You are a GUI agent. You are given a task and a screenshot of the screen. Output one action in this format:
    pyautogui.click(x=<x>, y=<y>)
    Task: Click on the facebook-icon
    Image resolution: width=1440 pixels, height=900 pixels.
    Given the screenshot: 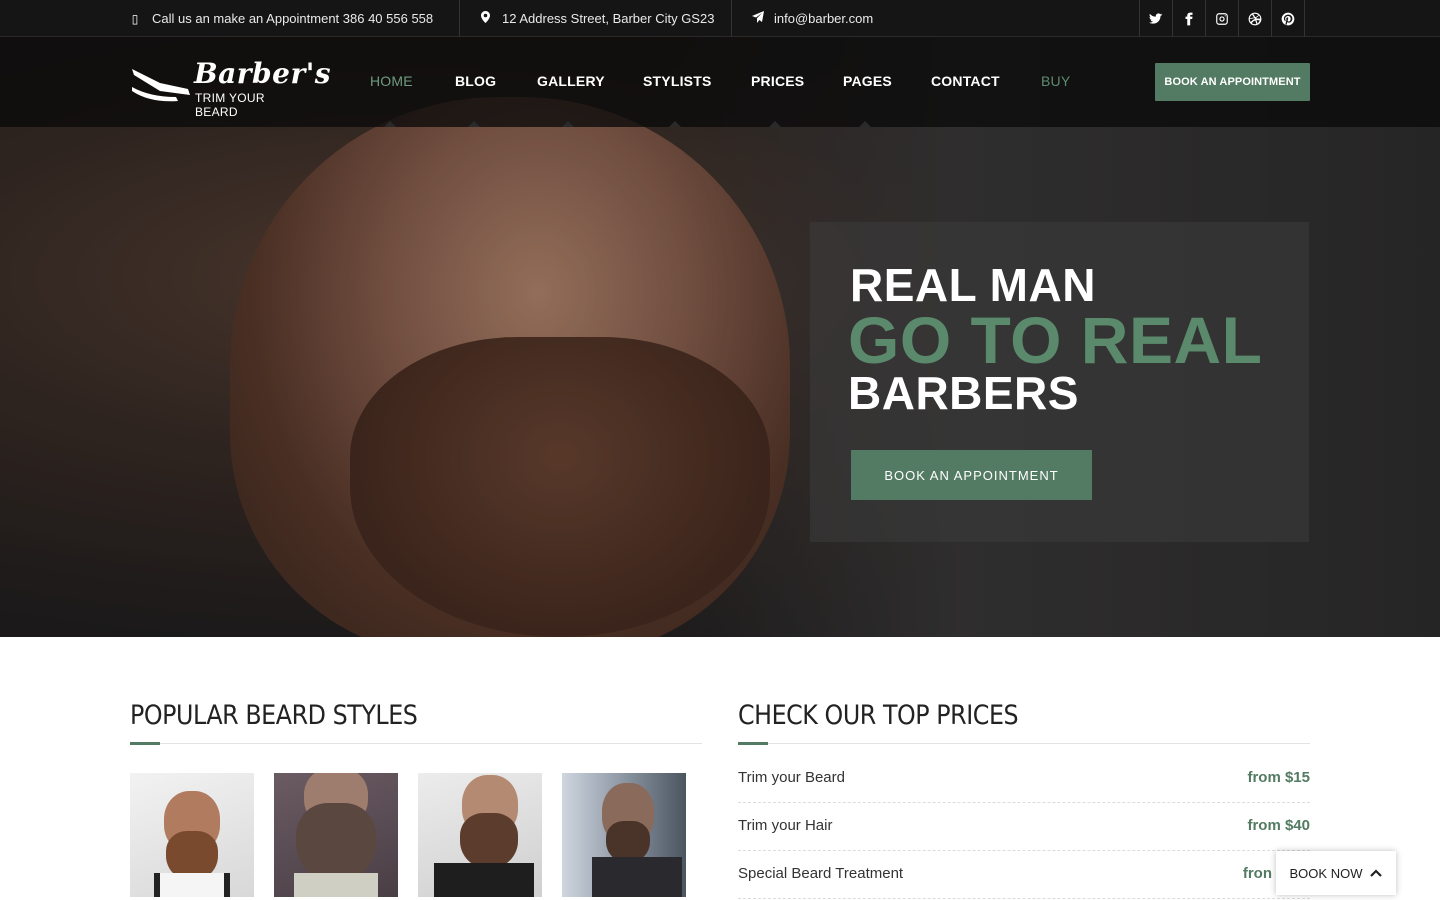 What is the action you would take?
    pyautogui.click(x=1189, y=18)
    